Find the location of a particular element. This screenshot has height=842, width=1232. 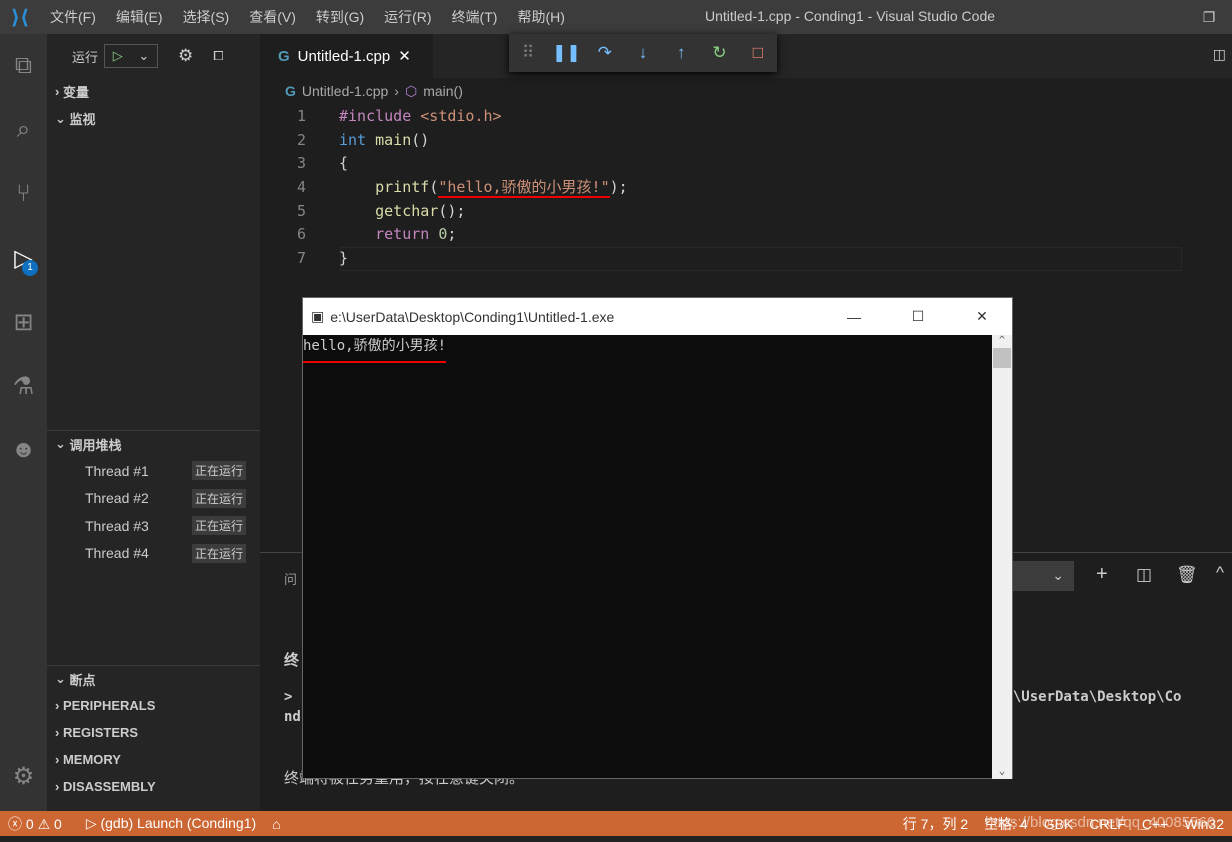

thread-name: Thread #1 is located at coordinates (117, 470).